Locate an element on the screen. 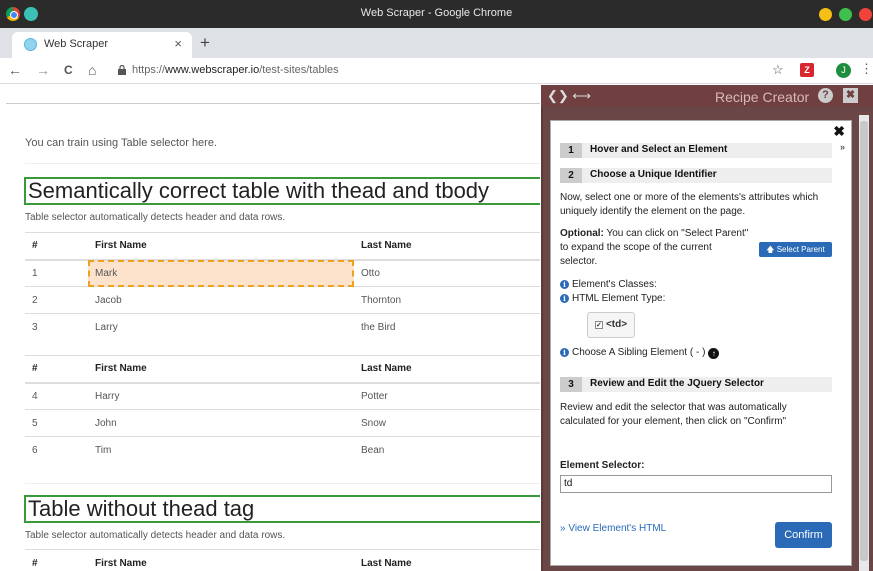 This screenshot has width=873, height=571. bookmark-star-icon: ☆ is located at coordinates (778, 70).